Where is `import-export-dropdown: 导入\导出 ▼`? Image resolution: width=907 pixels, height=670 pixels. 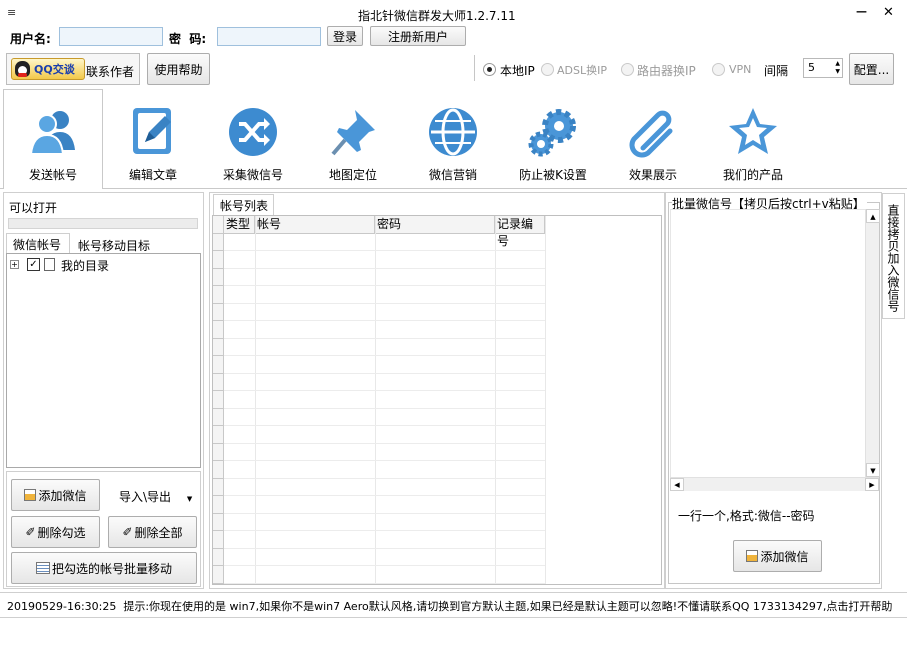 import-export-dropdown: 导入\导出 ▼ is located at coordinates (155, 496).